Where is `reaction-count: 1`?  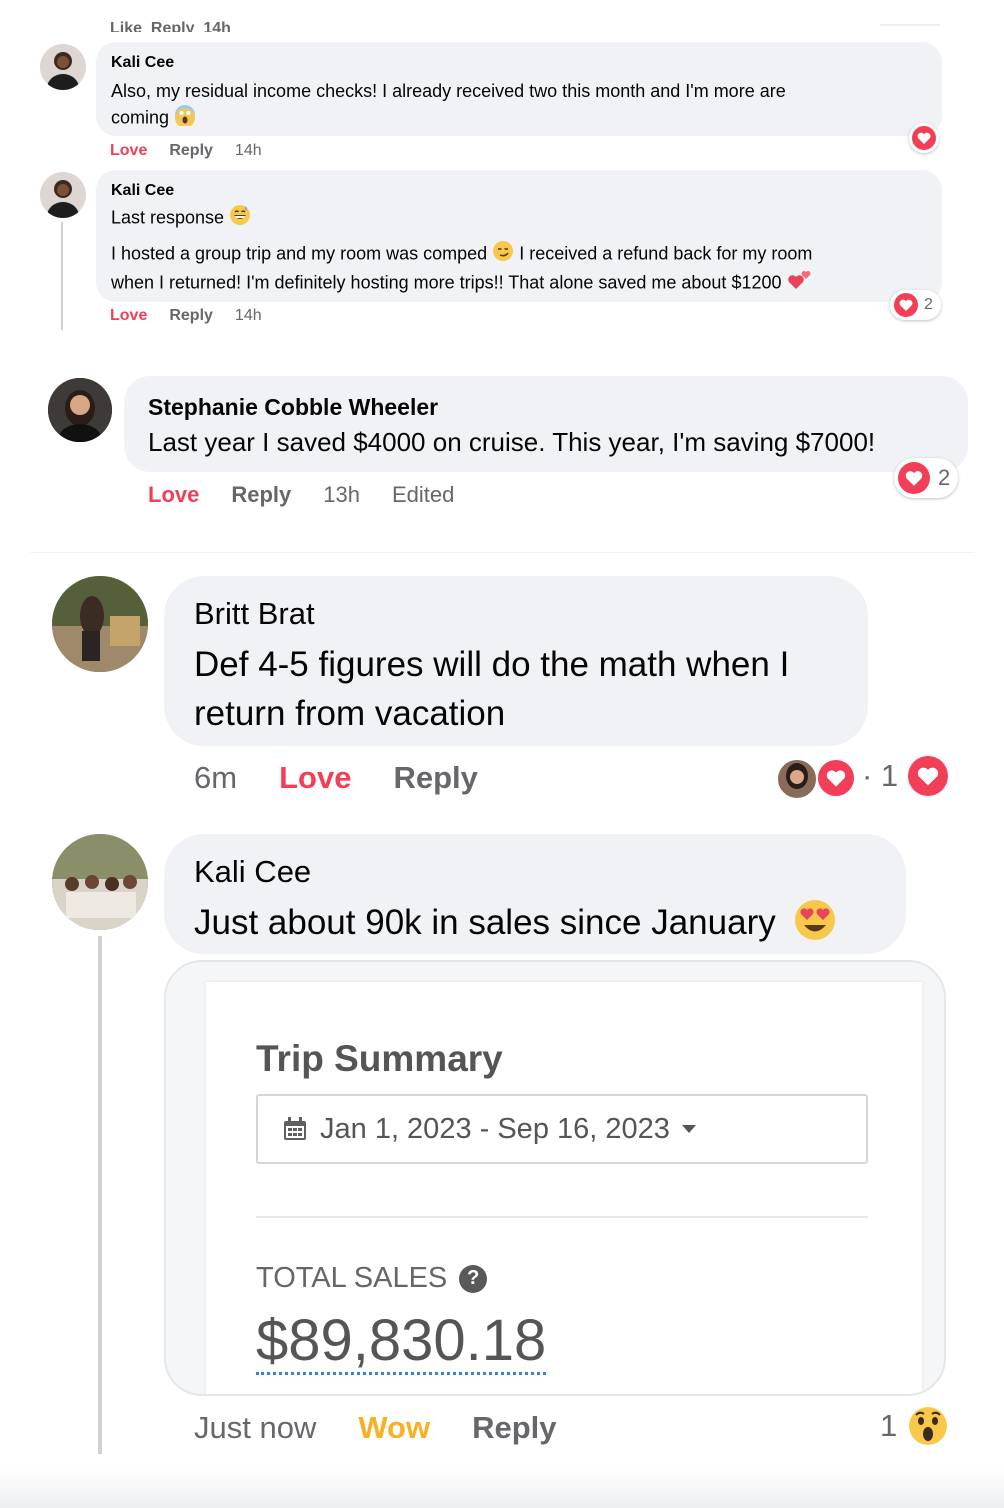 reaction-count: 1 is located at coordinates (889, 1425).